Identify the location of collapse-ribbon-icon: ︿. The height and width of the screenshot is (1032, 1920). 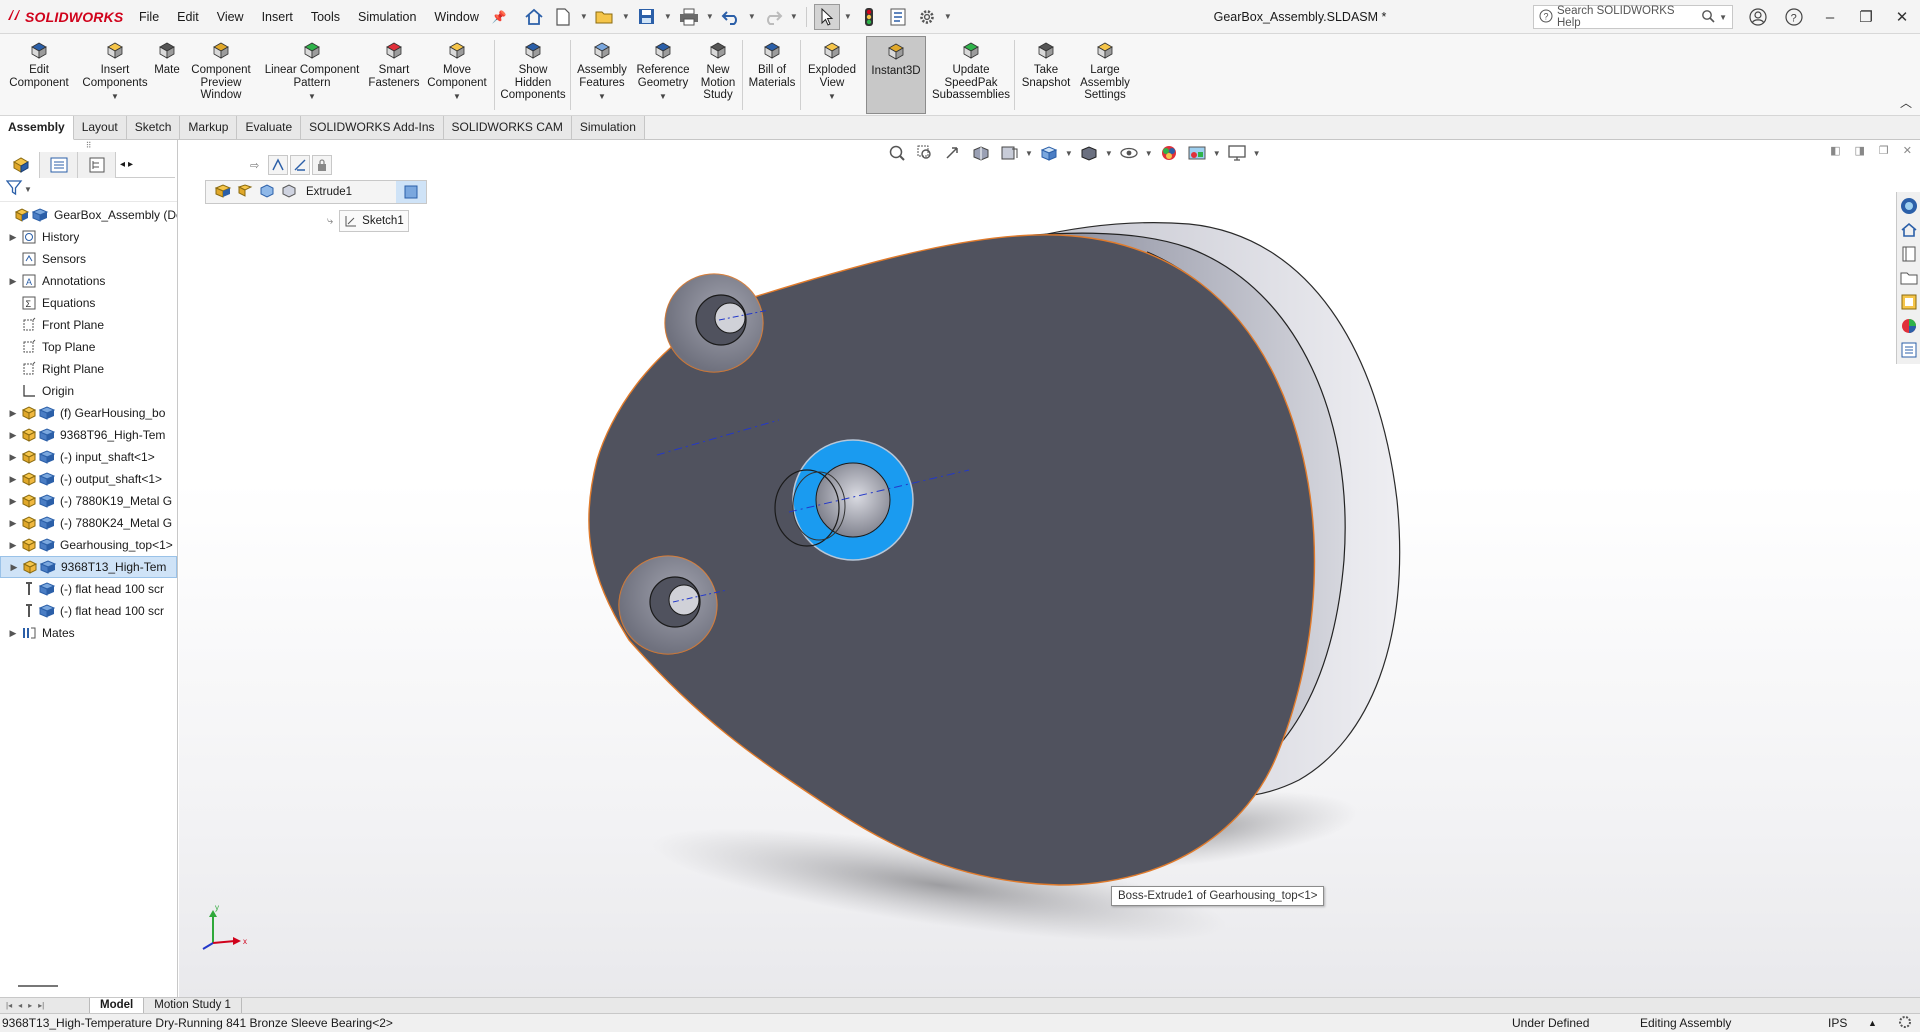
(1906, 102).